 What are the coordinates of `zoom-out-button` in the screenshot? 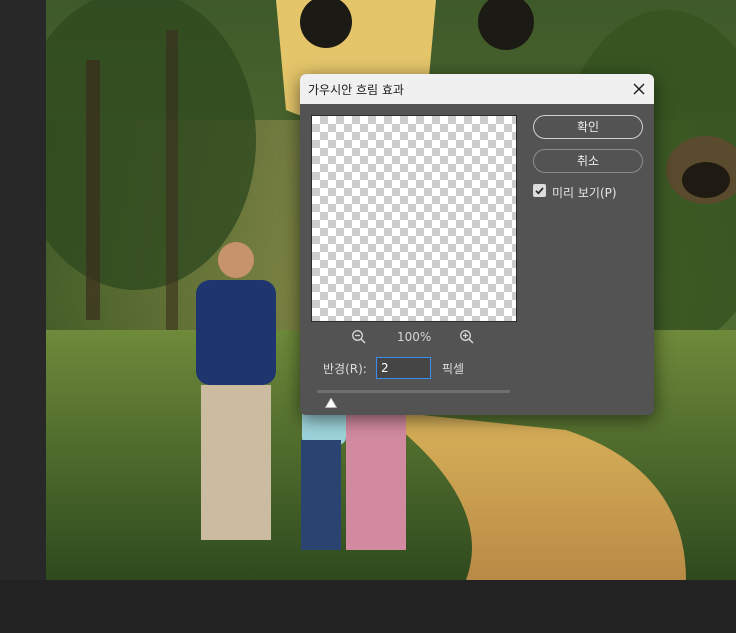 It's located at (359, 337).